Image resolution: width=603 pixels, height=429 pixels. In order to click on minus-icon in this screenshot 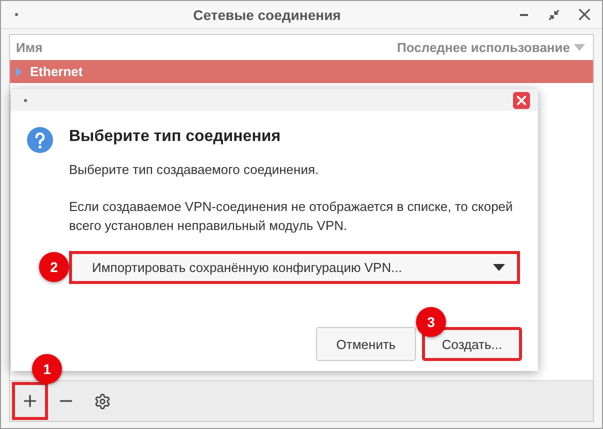, I will do `click(66, 401)`.